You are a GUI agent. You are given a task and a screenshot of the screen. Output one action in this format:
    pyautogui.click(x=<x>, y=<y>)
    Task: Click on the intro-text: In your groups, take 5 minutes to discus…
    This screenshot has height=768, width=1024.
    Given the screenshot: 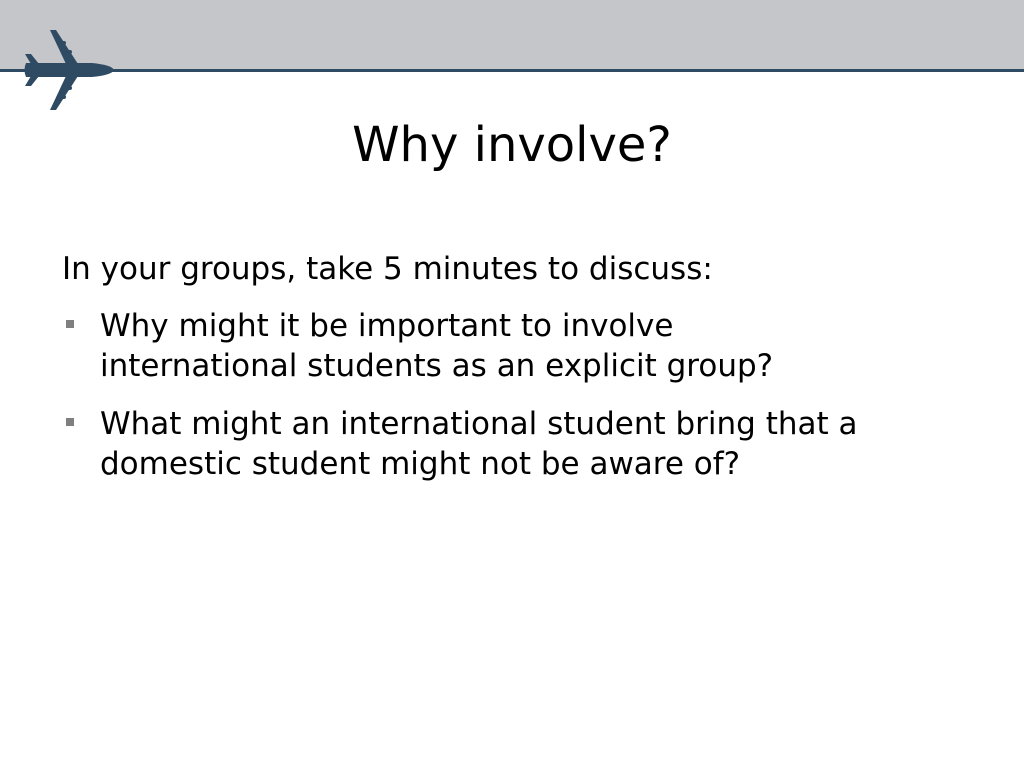 What is the action you would take?
    pyautogui.click(x=387, y=269)
    